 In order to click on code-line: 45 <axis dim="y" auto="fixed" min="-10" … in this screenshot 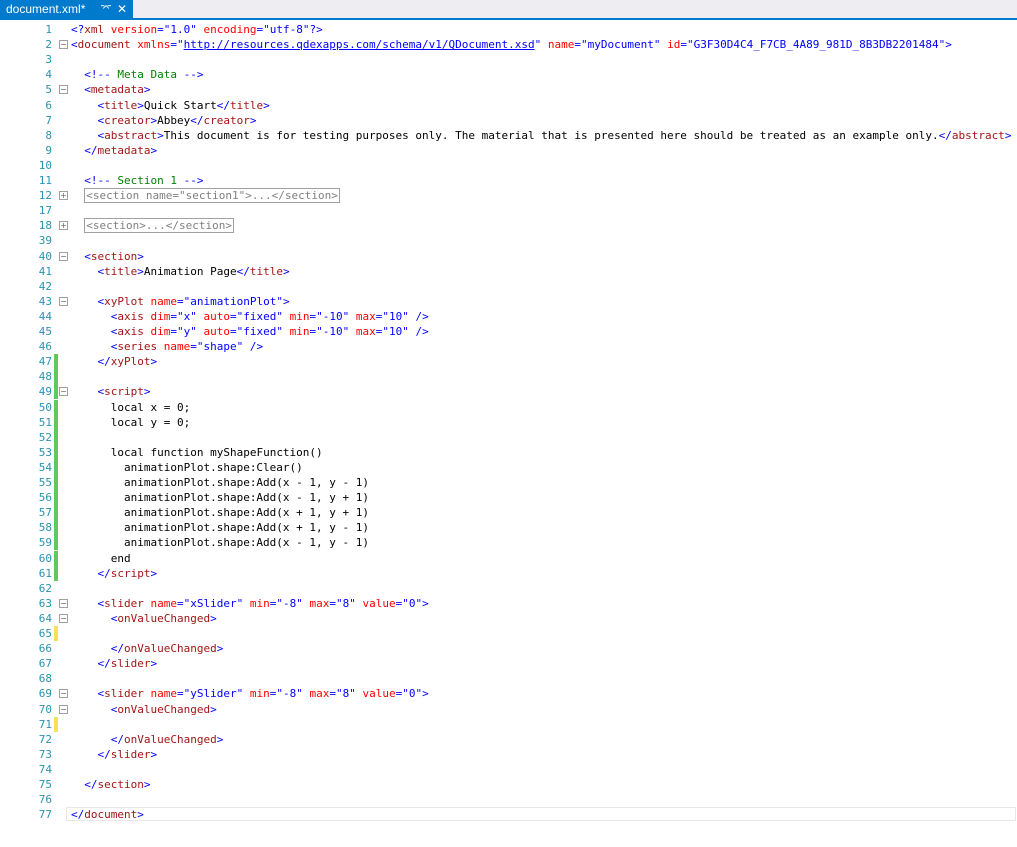, I will do `click(508, 331)`.